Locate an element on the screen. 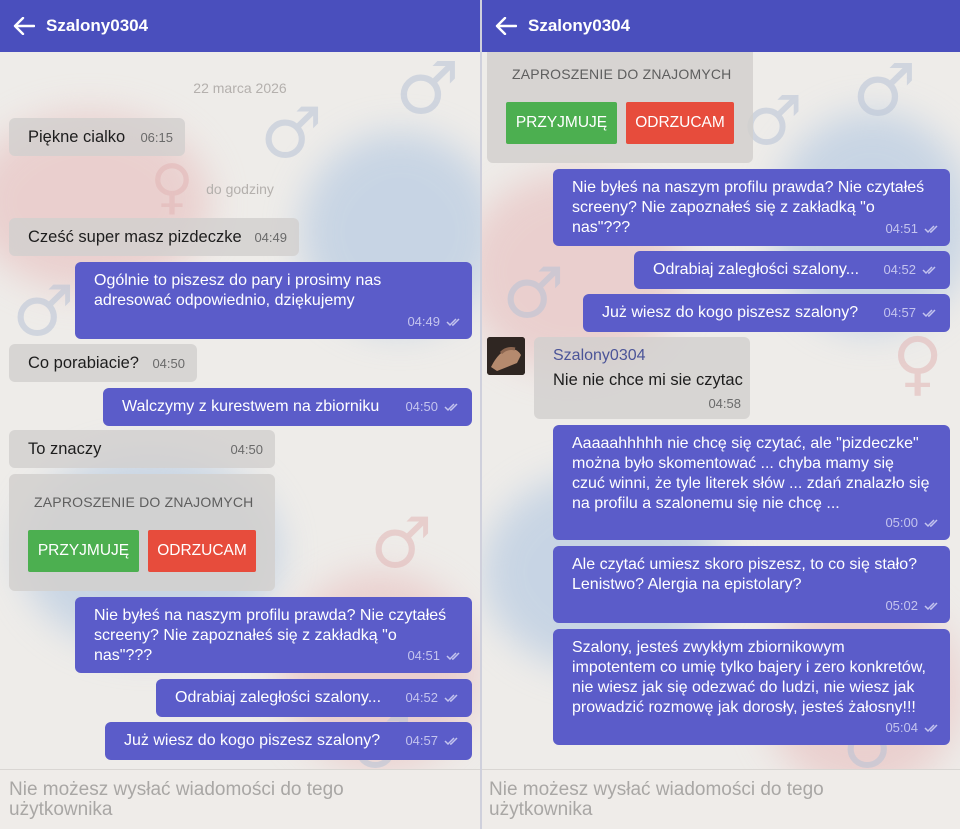 This screenshot has height=829, width=960. message-text: Nie nie chce mi sie czytac is located at coordinates (648, 380).